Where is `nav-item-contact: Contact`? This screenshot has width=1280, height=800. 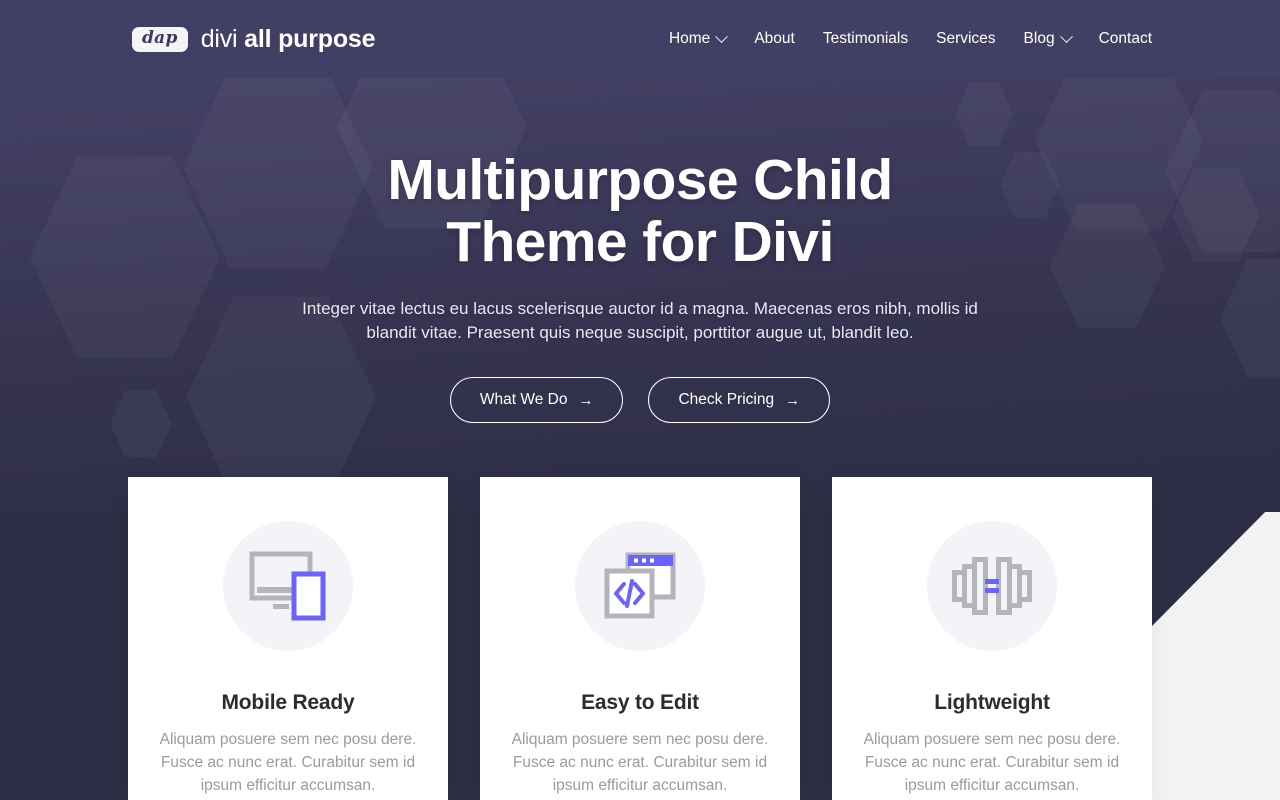
nav-item-contact: Contact is located at coordinates (1125, 39).